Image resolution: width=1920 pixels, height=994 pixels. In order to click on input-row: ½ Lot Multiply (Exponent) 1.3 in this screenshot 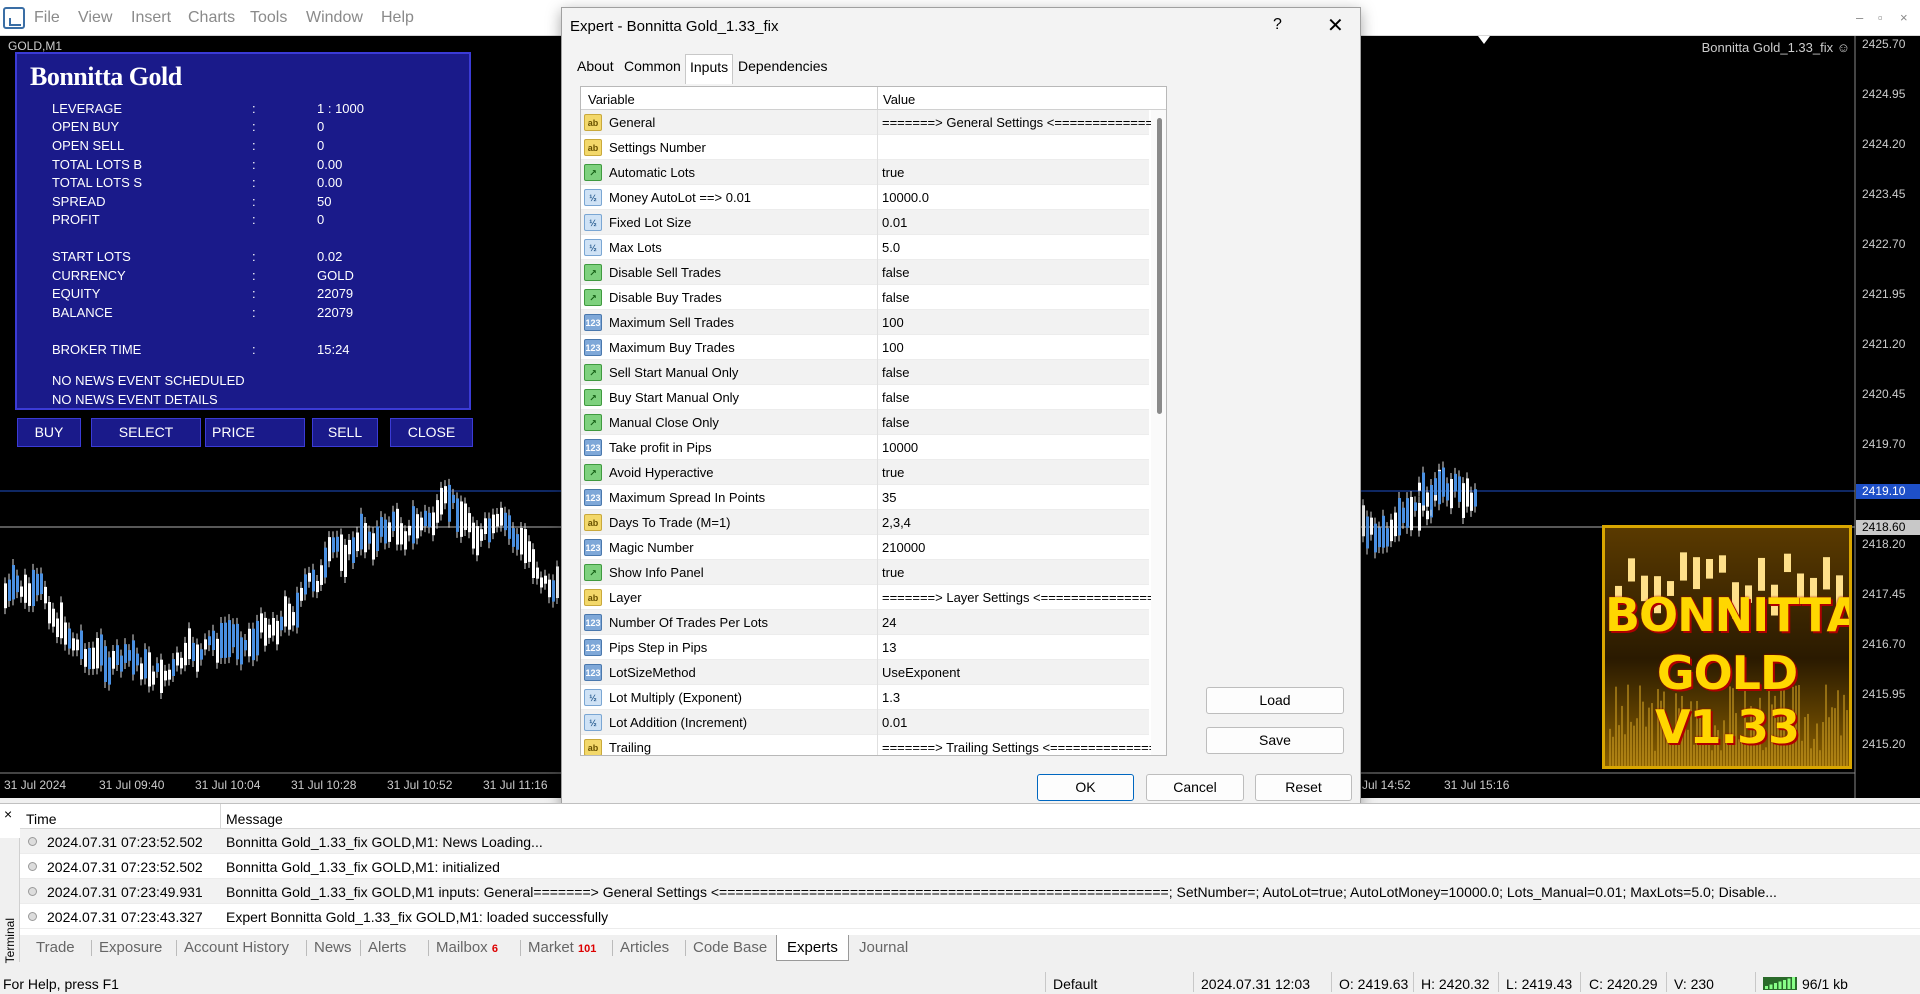, I will do `click(865, 697)`.